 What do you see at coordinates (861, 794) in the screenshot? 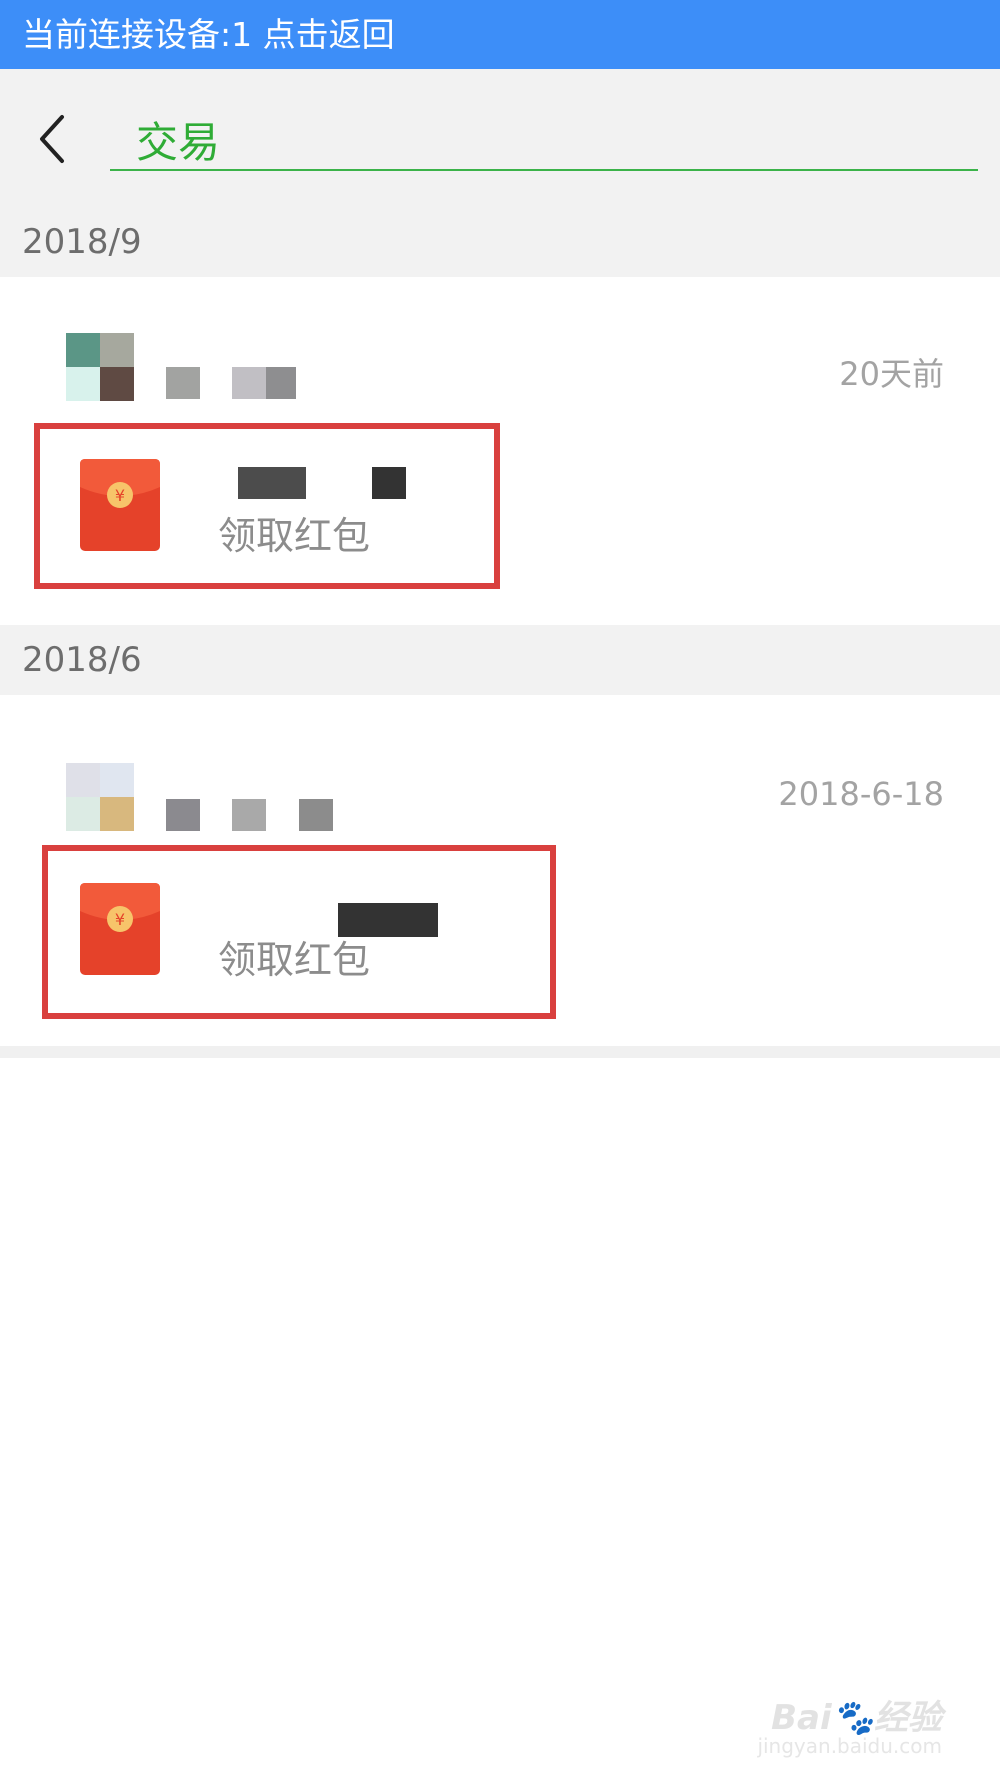
I see `message-time: 2018-6-18` at bounding box center [861, 794].